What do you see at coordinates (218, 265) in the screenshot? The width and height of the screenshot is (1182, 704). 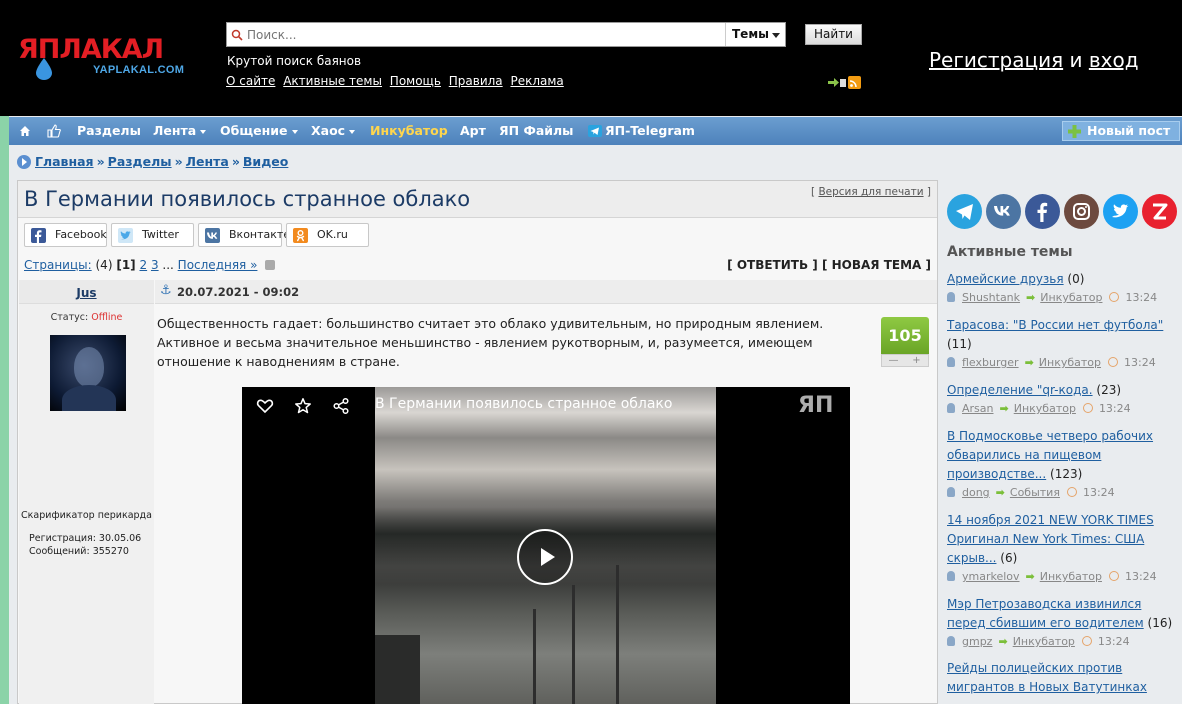 I see `pager-last: Последняя »` at bounding box center [218, 265].